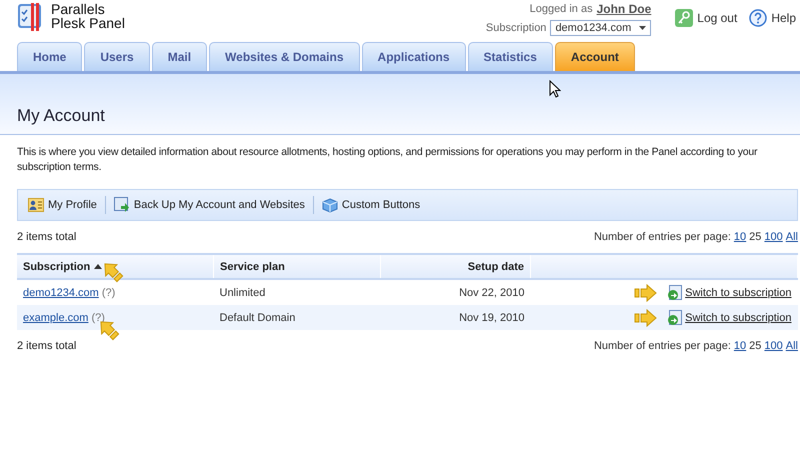 This screenshot has width=800, height=457. I want to click on subscription-link: demo1234.com, so click(61, 292).